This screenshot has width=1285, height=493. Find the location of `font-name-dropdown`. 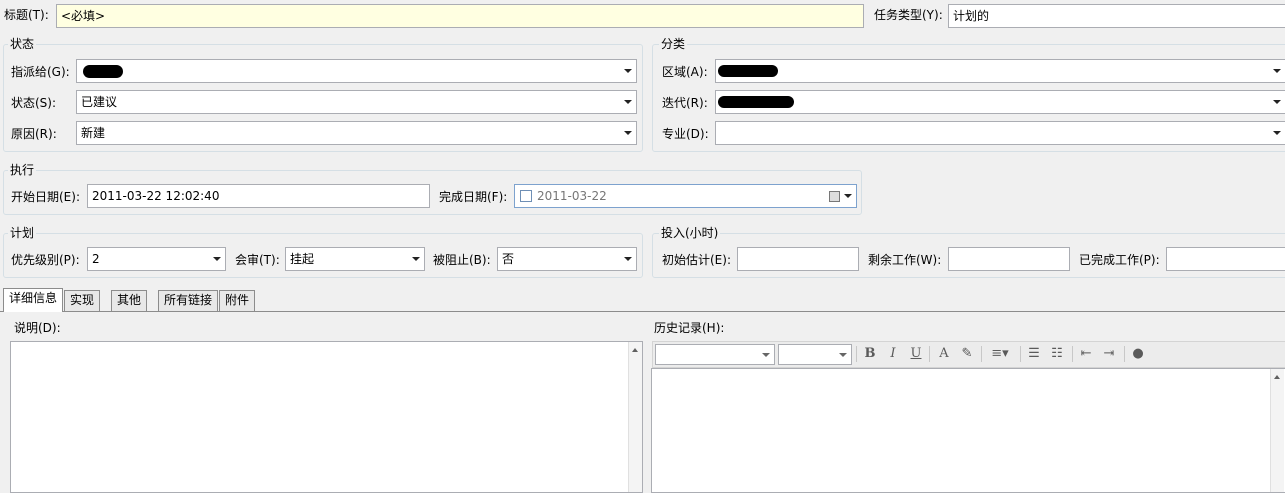

font-name-dropdown is located at coordinates (715, 354).